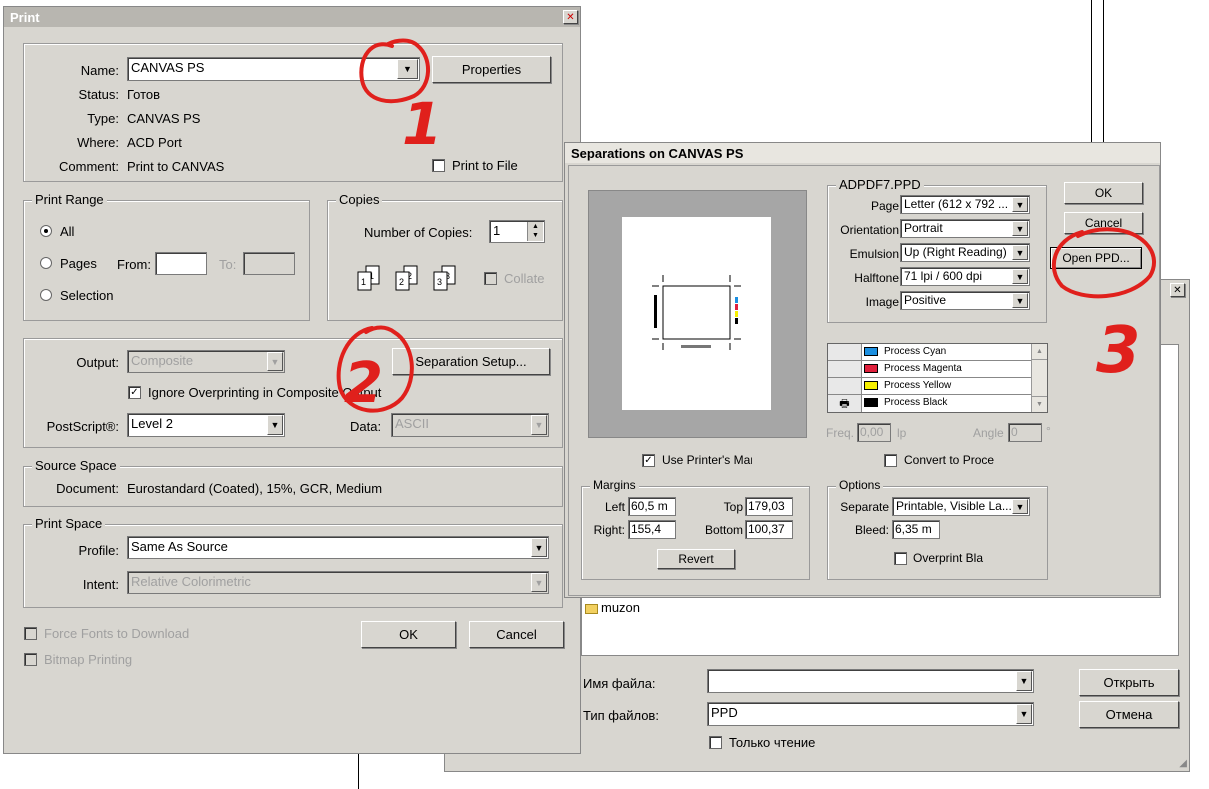  What do you see at coordinates (1118, 351) in the screenshot?
I see `annotation-number-3: 3` at bounding box center [1118, 351].